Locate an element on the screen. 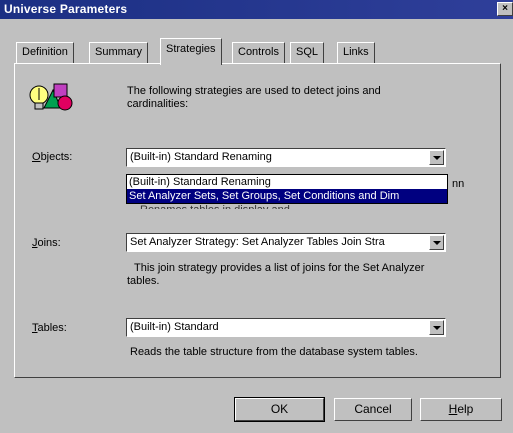  tables-dropdown-button is located at coordinates (436, 327).